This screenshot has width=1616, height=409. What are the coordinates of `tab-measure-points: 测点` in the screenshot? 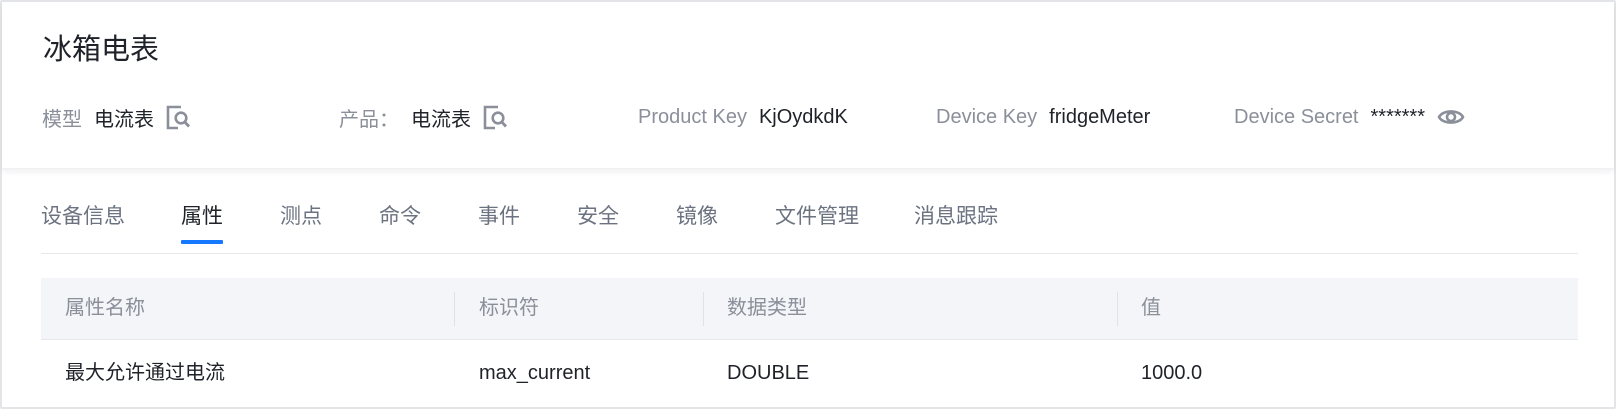 It's located at (301, 217).